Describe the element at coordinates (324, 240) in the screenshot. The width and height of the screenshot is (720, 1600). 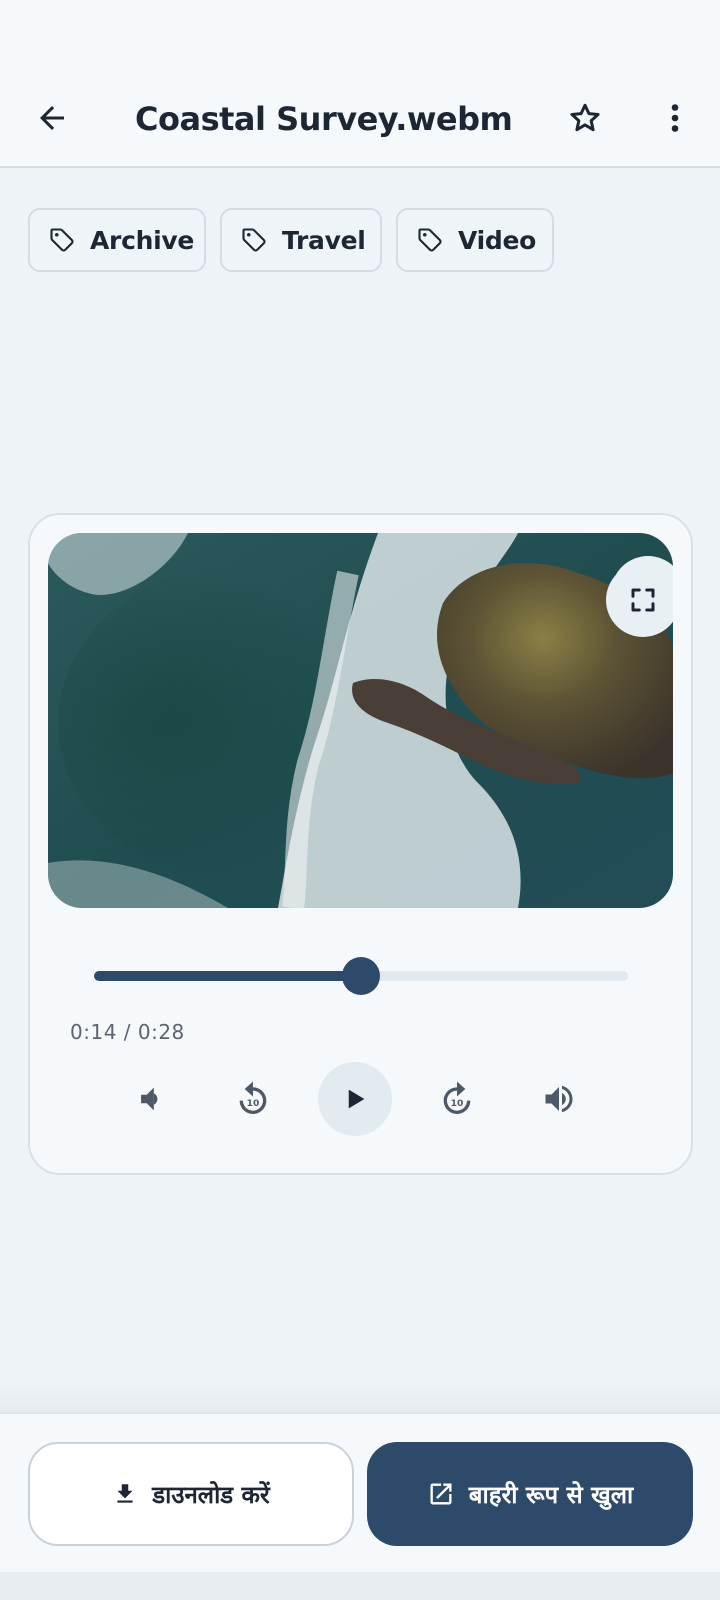
I see `tag-label: Travel` at that location.